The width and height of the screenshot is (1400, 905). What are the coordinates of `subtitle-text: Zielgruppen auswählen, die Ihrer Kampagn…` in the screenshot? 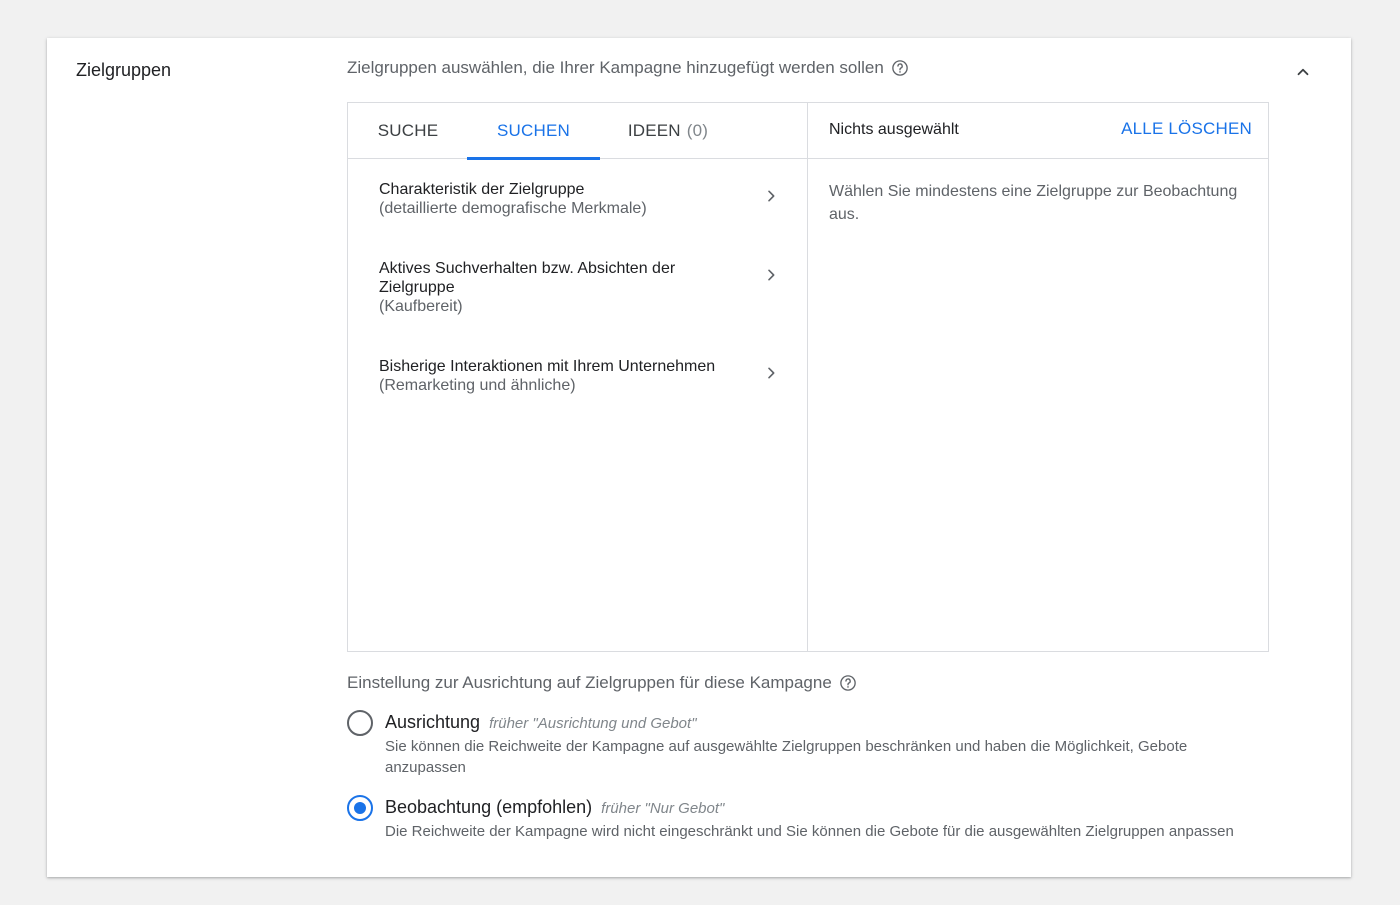 It's located at (615, 67).